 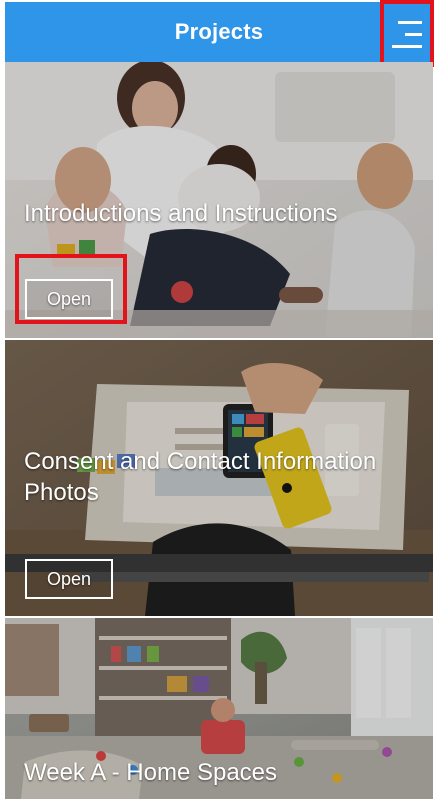 What do you see at coordinates (200, 477) in the screenshot?
I see `project-title: Consent and Contact Information Photos` at bounding box center [200, 477].